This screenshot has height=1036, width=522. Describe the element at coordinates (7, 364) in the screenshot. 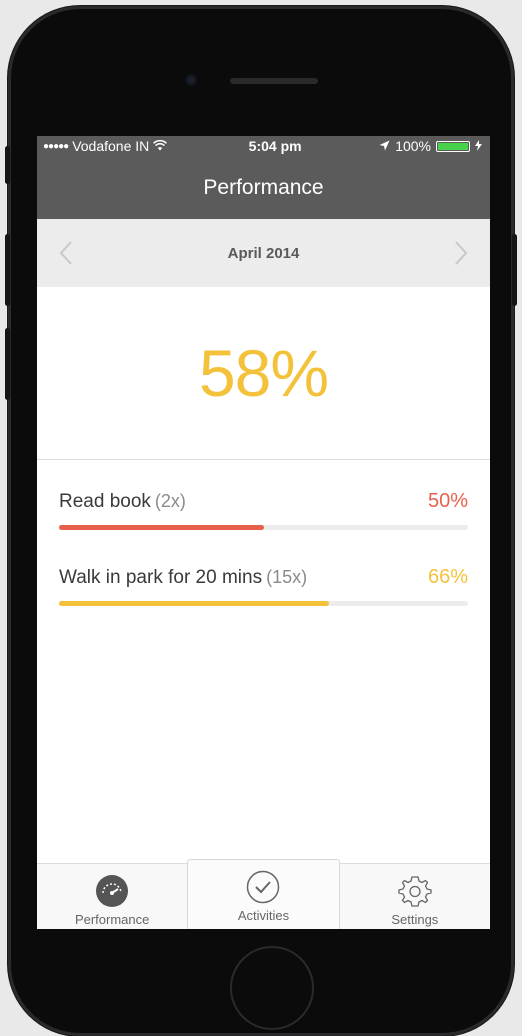

I see `volume-down-button` at that location.